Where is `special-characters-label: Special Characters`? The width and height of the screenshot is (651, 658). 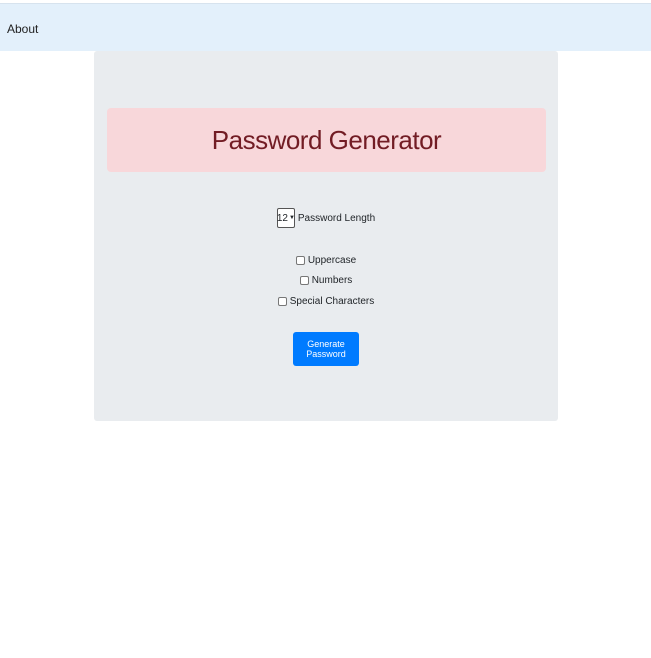 special-characters-label: Special Characters is located at coordinates (332, 301).